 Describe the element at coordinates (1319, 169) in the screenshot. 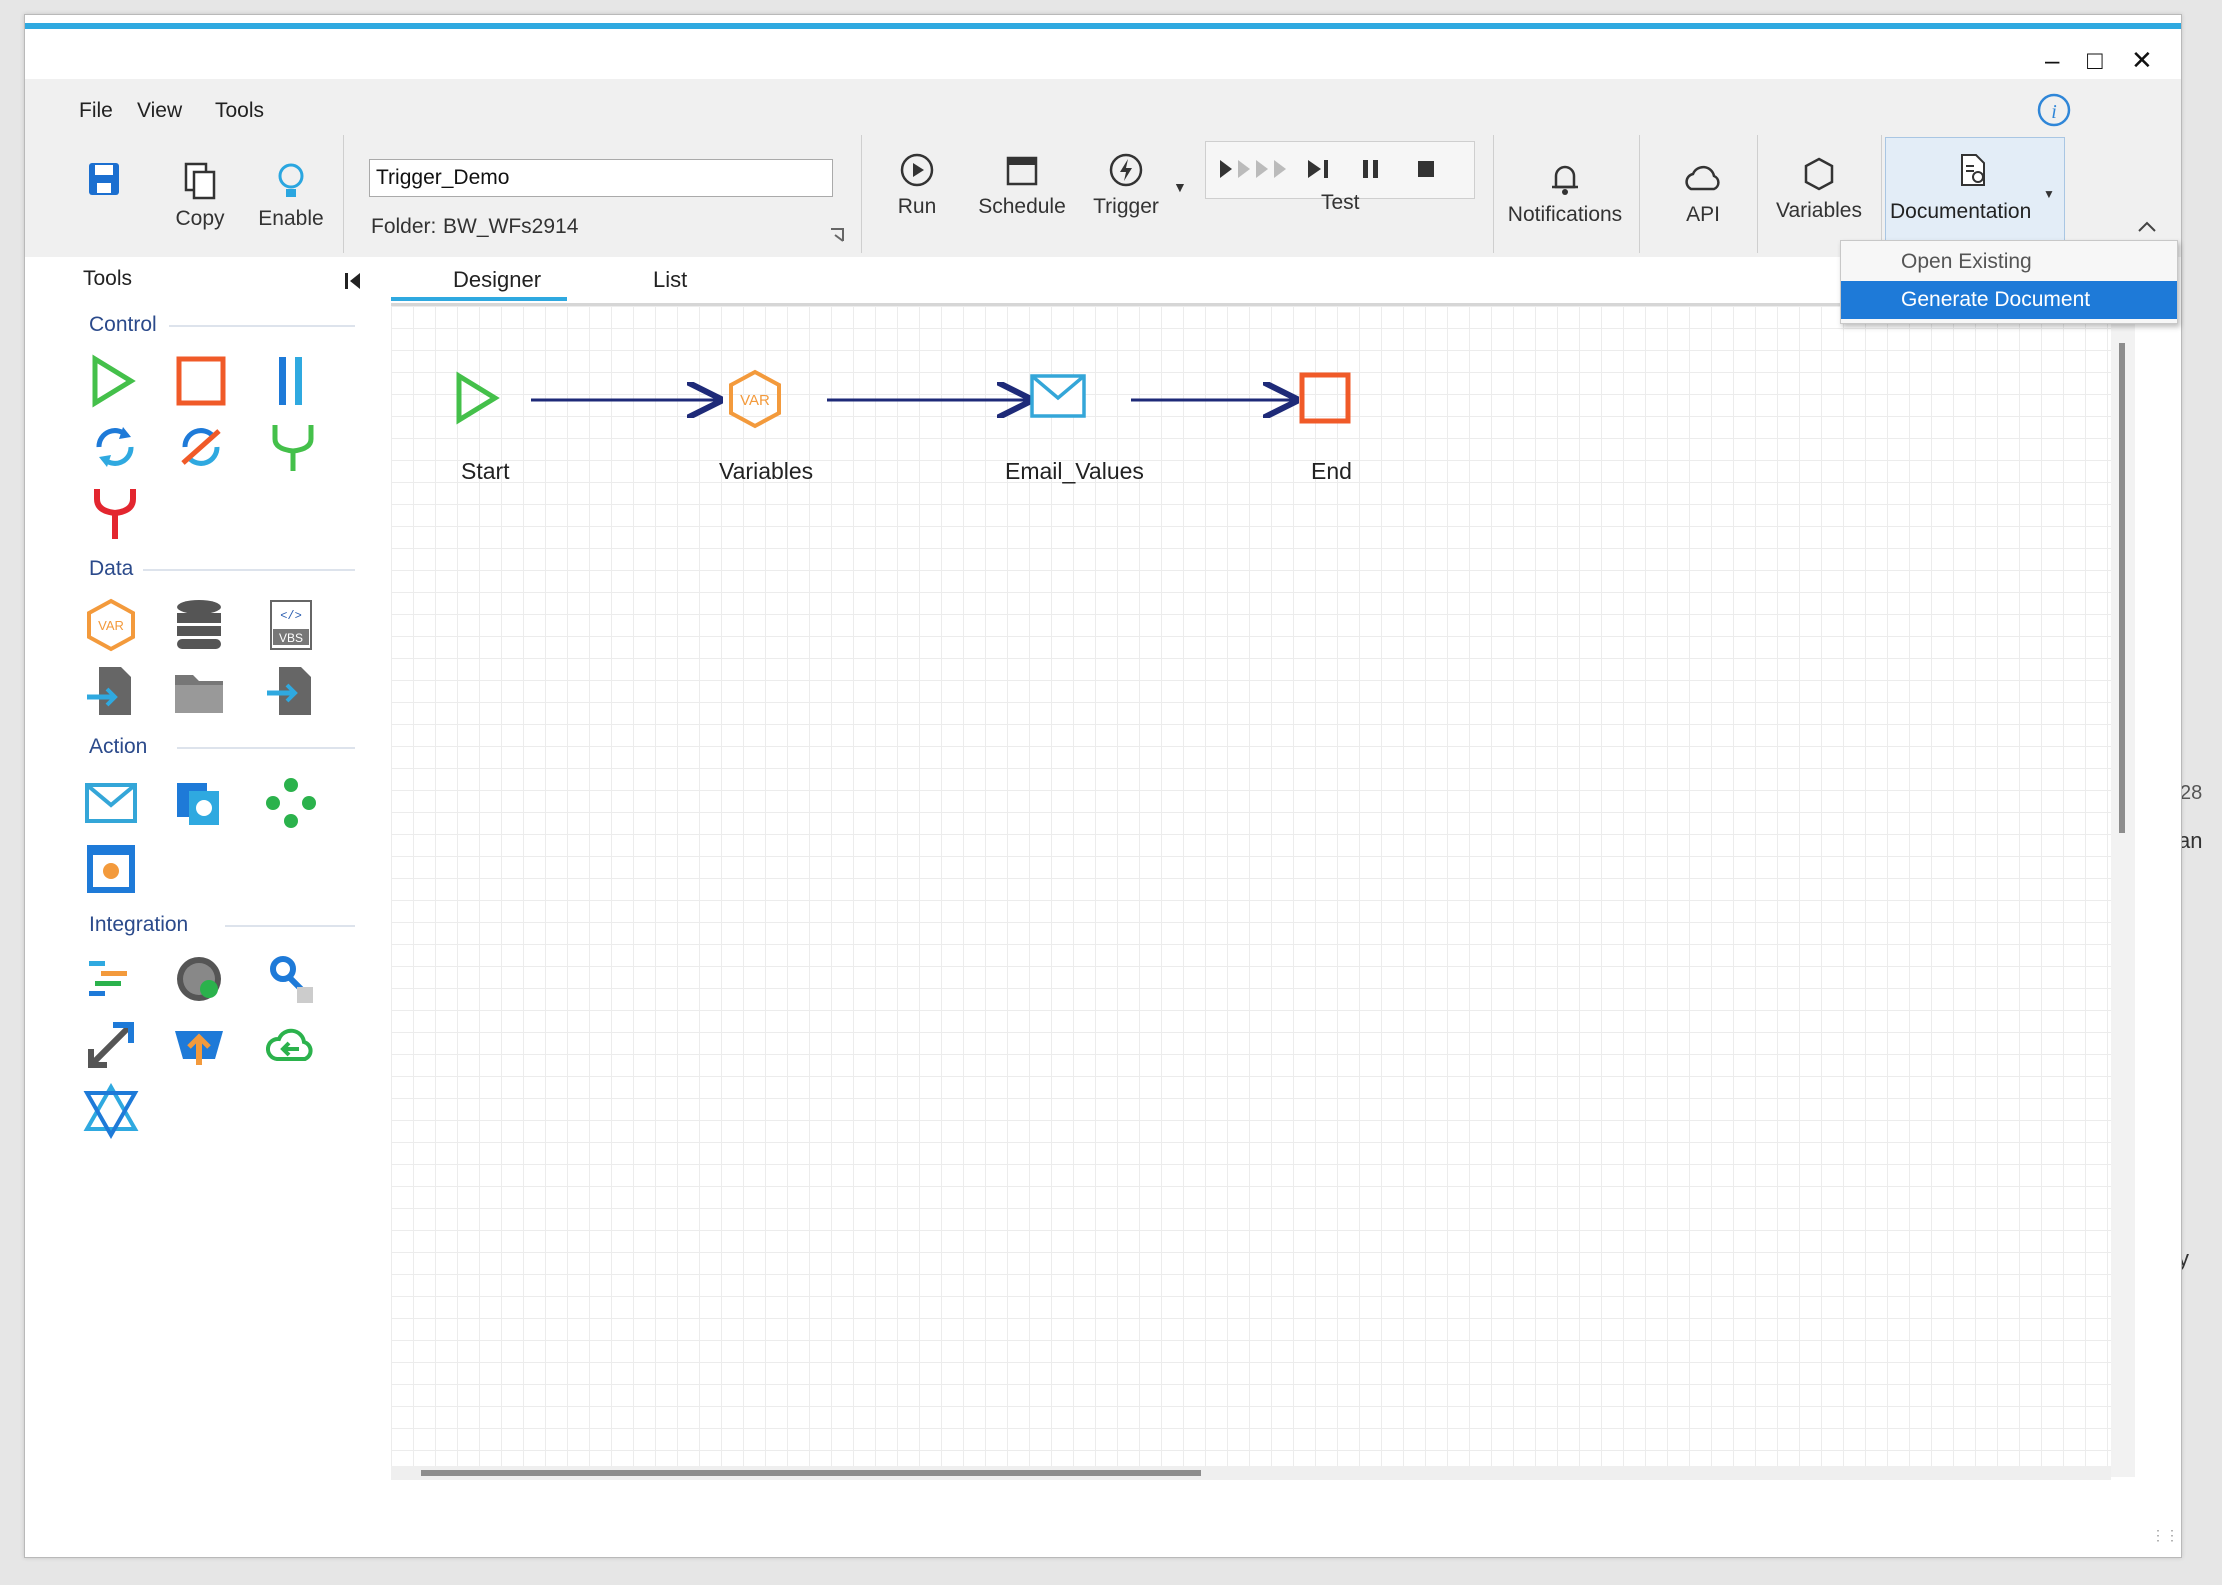

I see `step-icon` at that location.